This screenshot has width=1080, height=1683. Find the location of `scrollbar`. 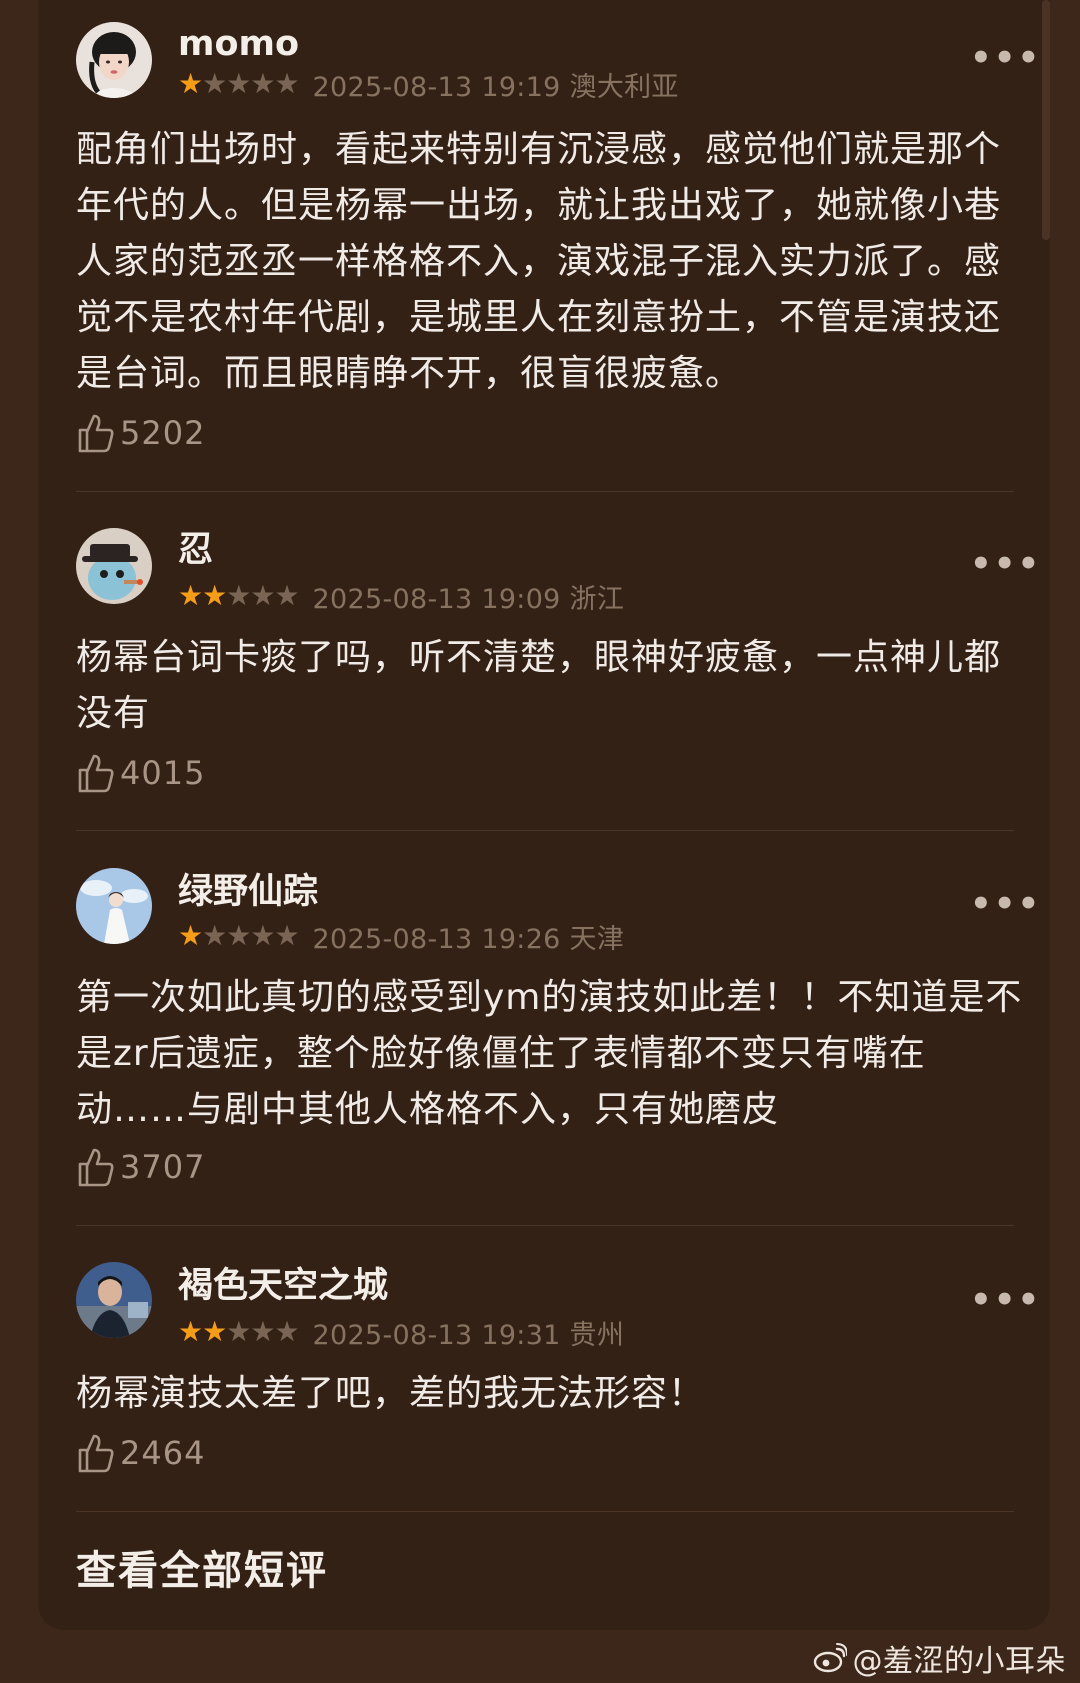

scrollbar is located at coordinates (1046, 120).